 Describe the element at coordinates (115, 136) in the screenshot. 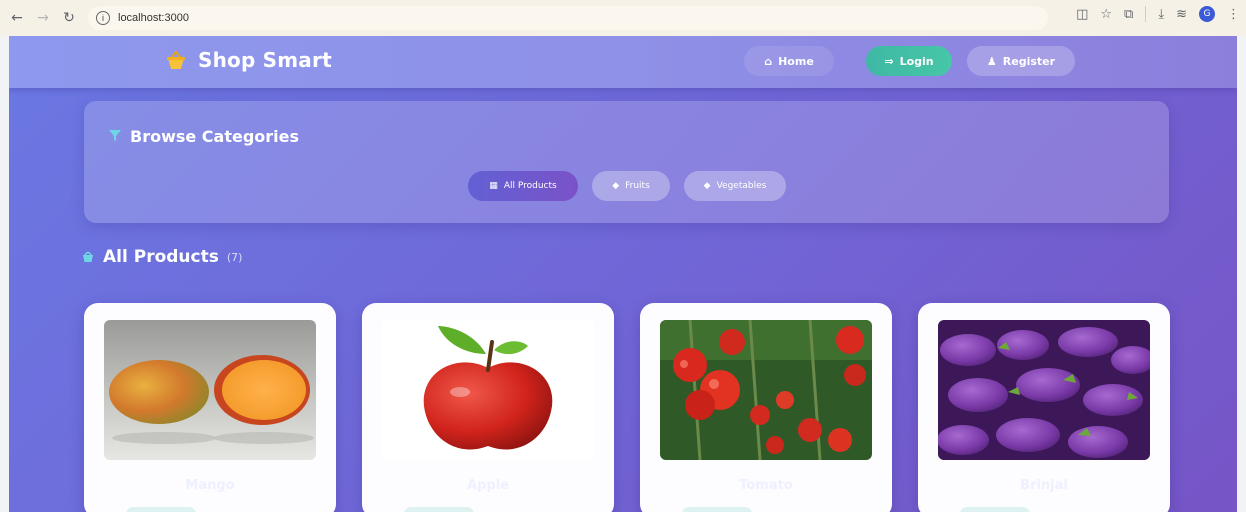

I see `filter-icon` at that location.